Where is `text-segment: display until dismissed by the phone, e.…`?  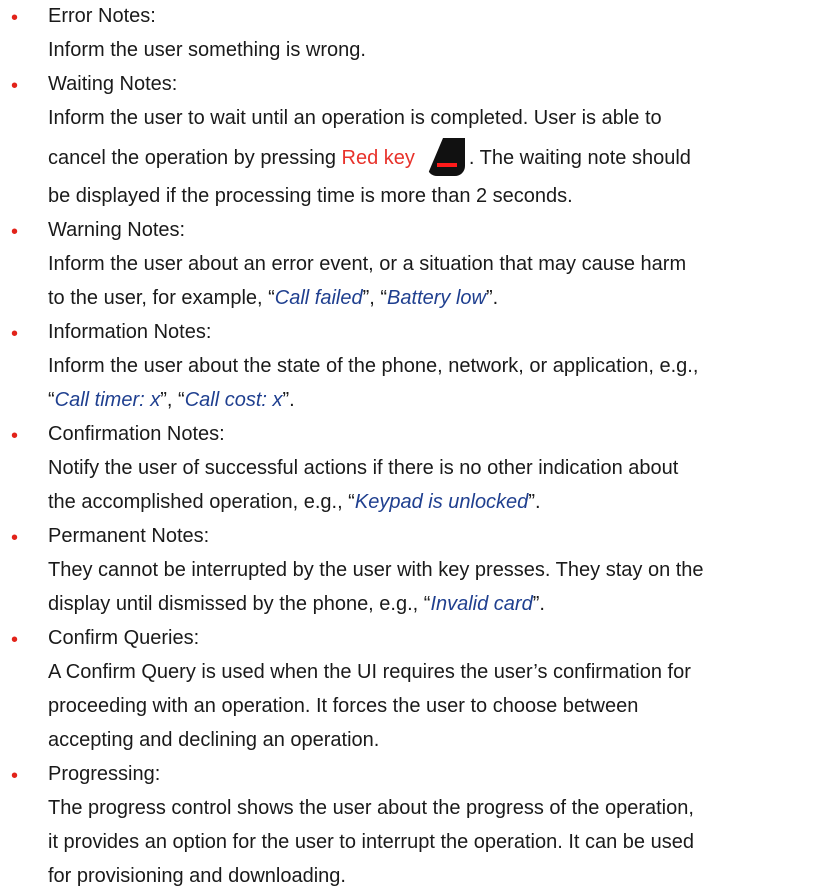
text-segment: display until dismissed by the phone, e.… is located at coordinates (239, 604).